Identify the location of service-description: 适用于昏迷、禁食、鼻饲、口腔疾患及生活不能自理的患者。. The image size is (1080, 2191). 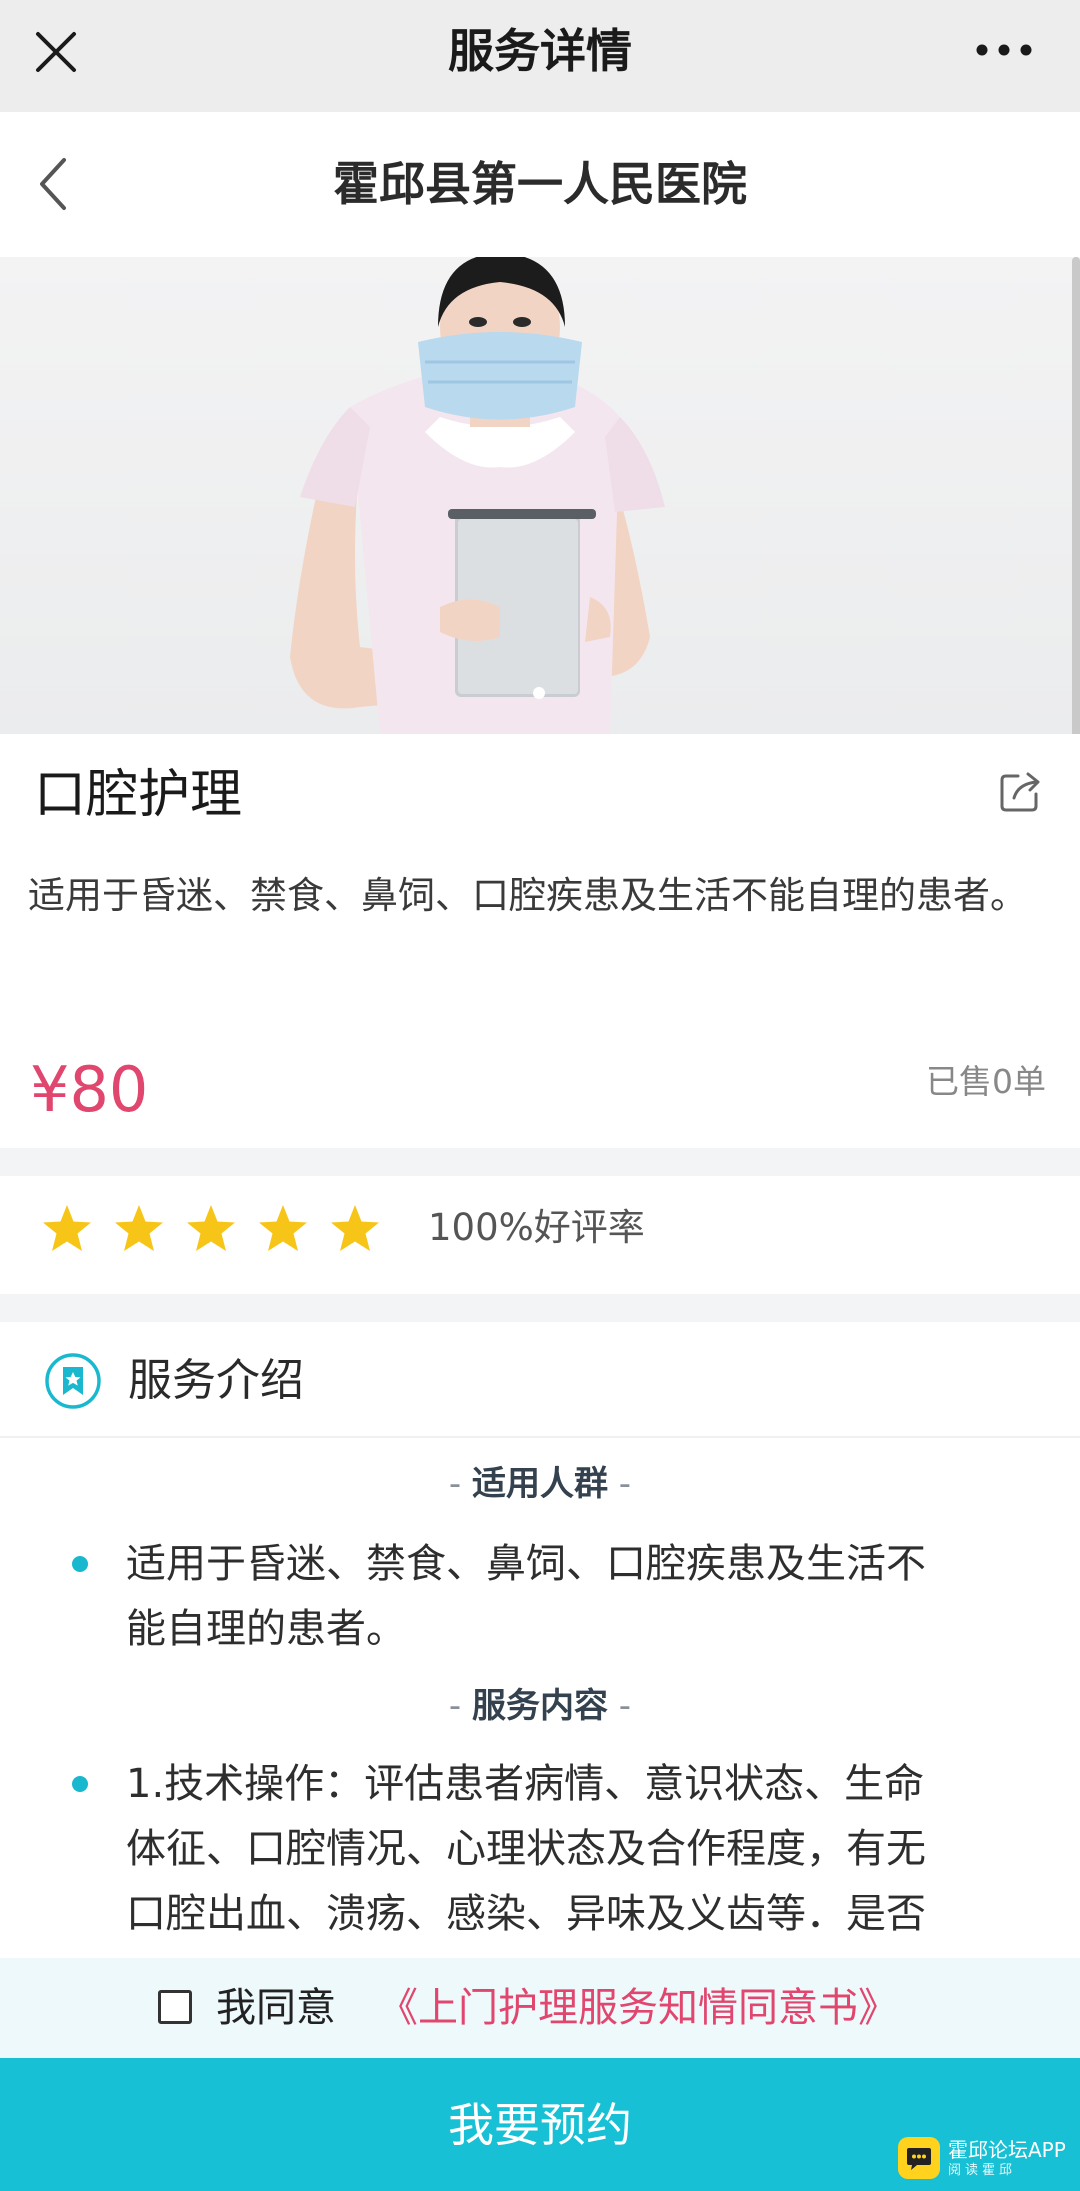
(527, 895).